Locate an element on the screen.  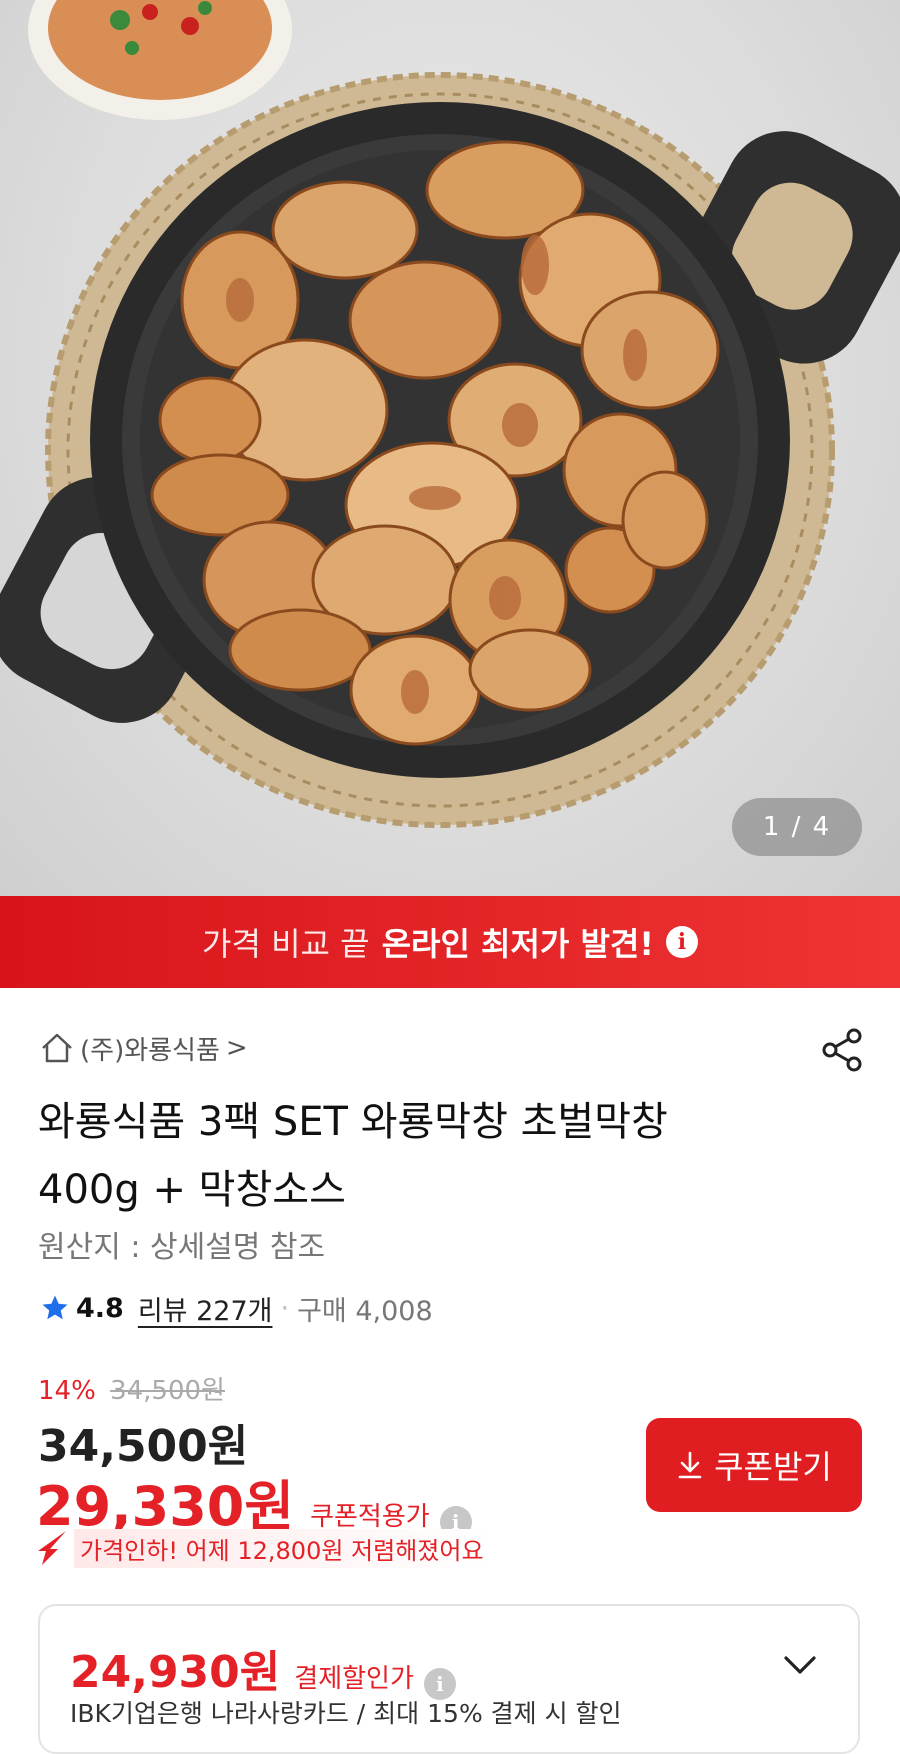
get-coupon-button: 쿠폰받기 is located at coordinates (754, 1465).